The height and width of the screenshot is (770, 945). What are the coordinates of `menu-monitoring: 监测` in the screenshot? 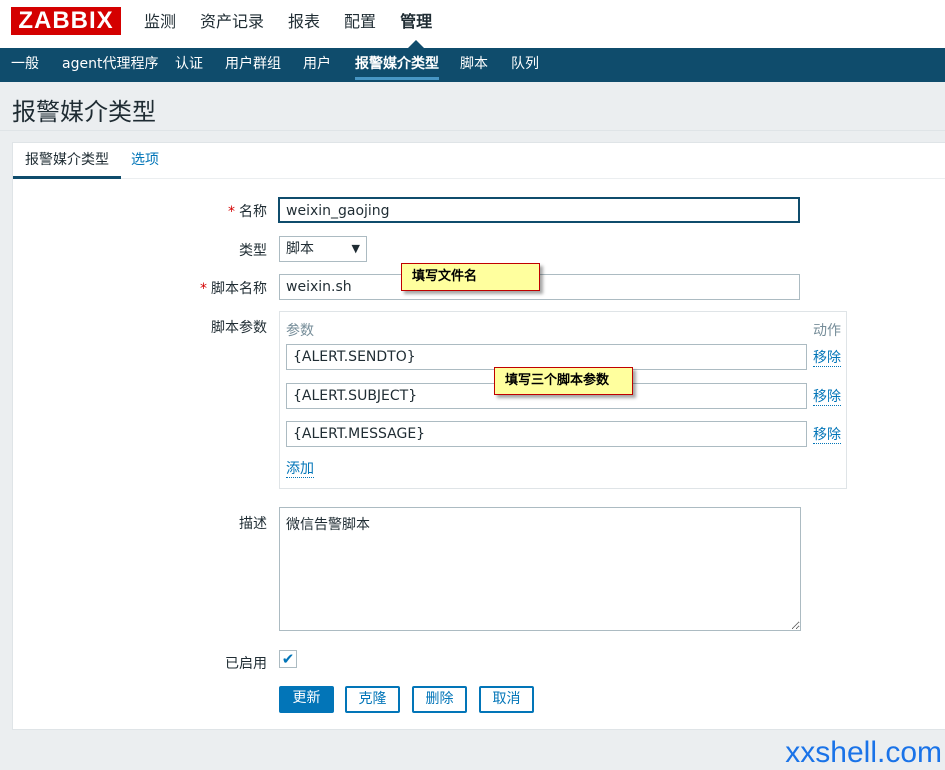 It's located at (160, 24).